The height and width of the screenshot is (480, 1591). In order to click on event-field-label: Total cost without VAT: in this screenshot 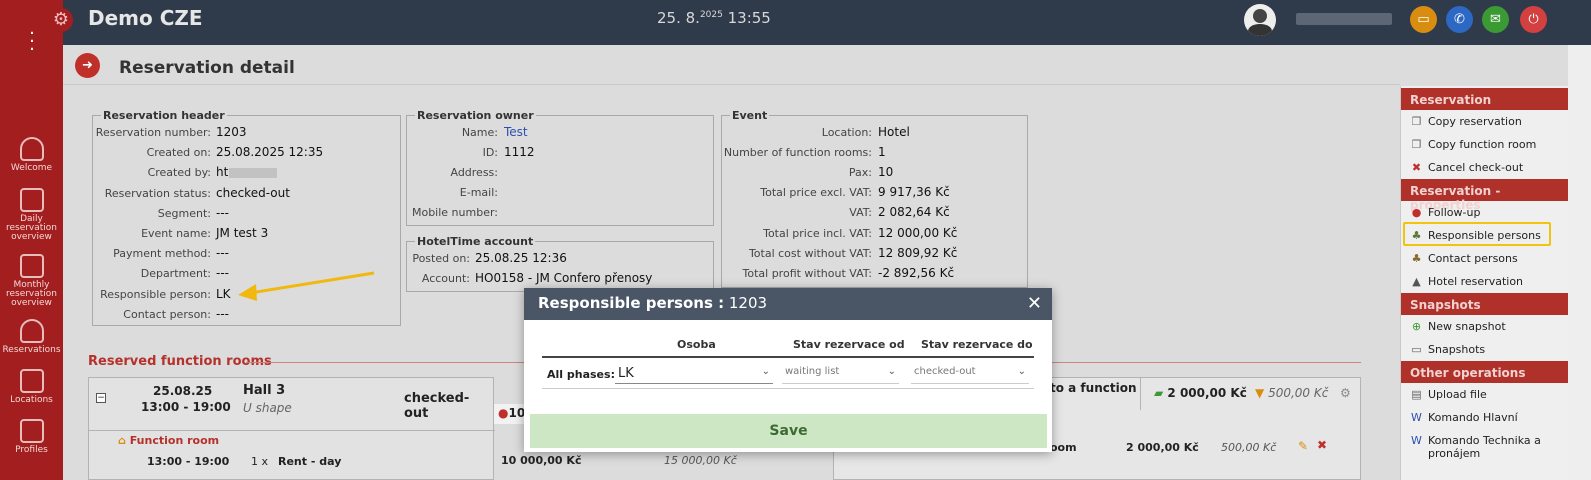, I will do `click(810, 253)`.